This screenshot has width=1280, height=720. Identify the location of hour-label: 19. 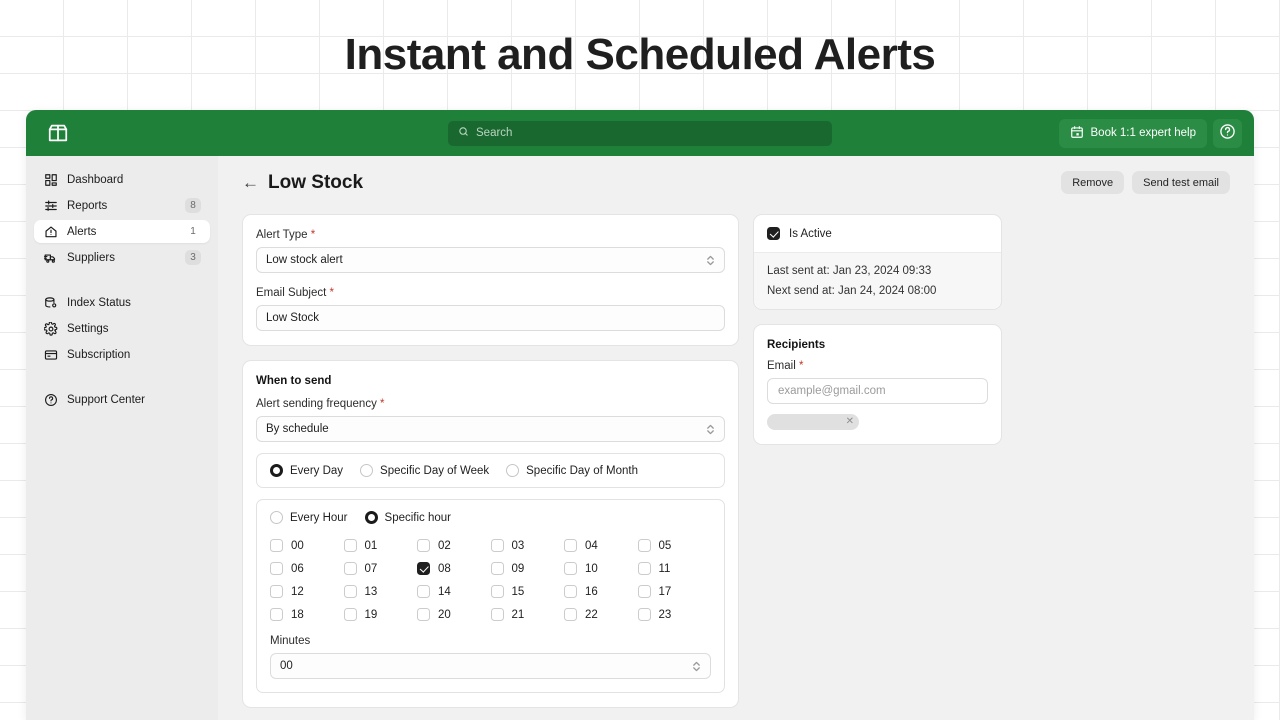
(371, 614).